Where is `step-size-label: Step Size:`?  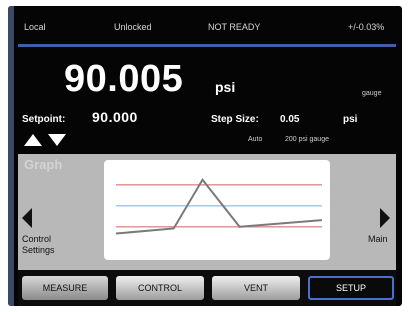
step-size-label: Step Size: is located at coordinates (235, 119).